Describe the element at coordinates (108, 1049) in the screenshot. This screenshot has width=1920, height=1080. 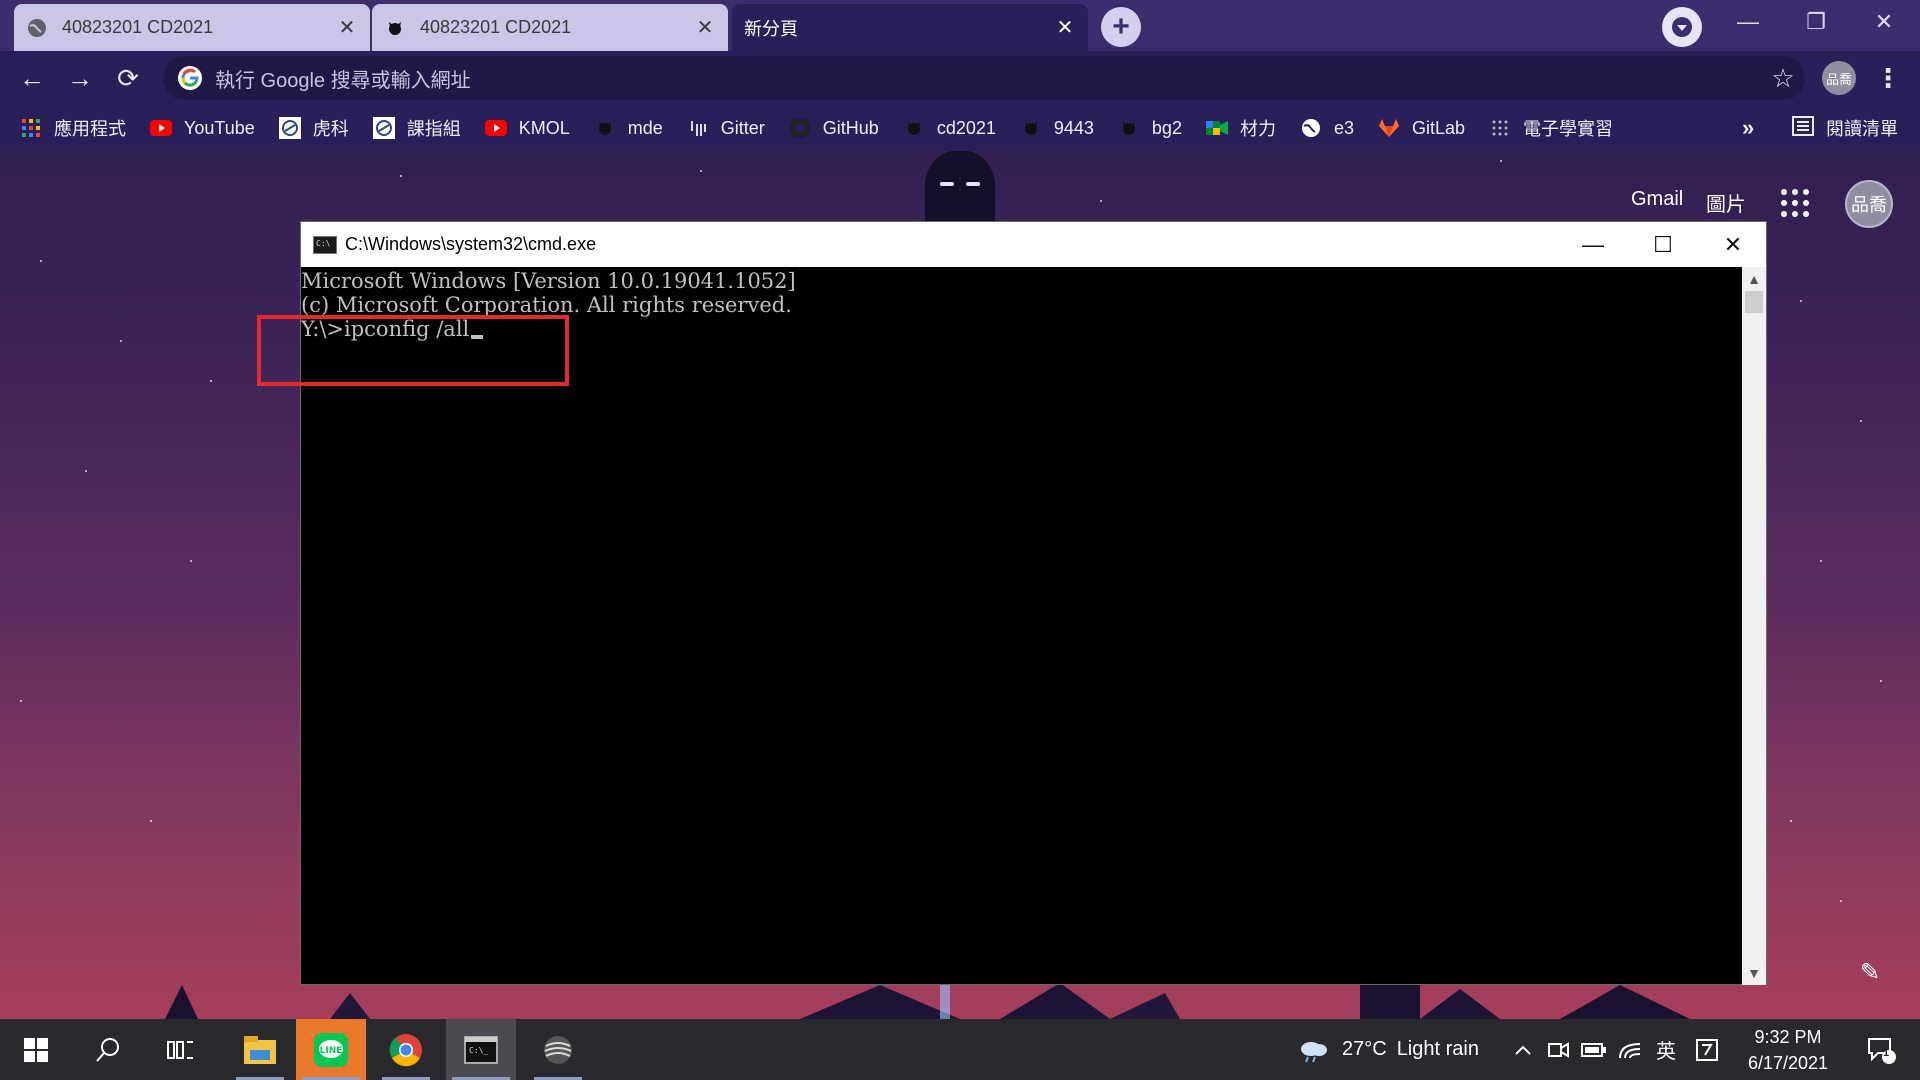
I see `search-icon` at that location.